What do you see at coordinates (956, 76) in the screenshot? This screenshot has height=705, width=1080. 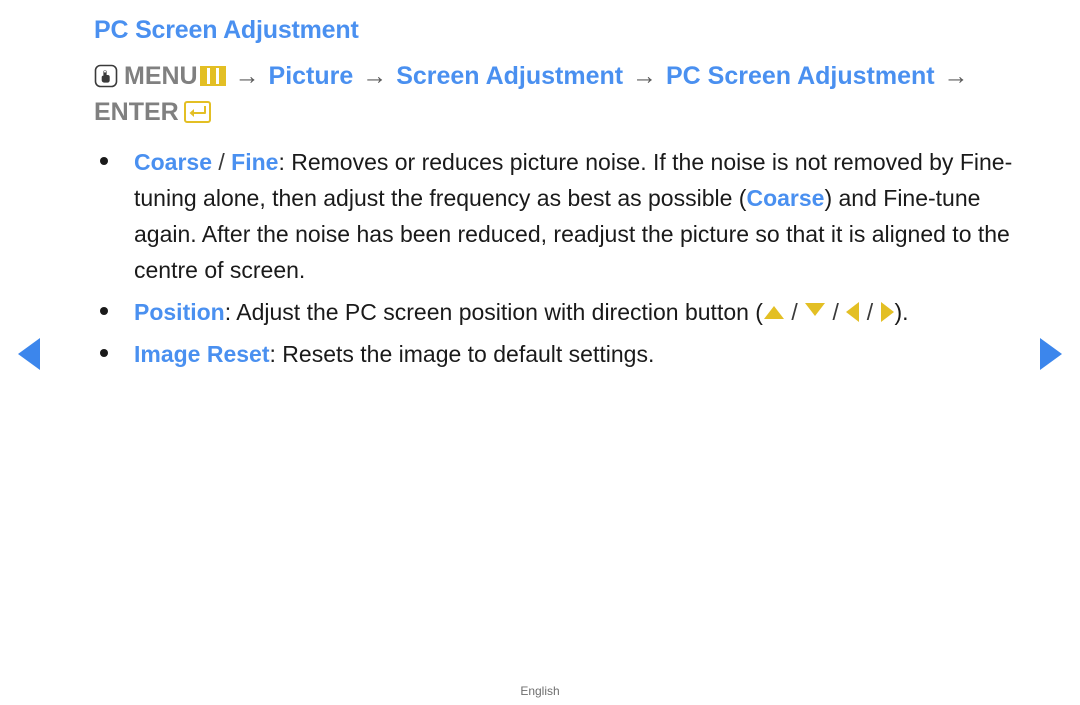 I see `path-arrow-4: →` at bounding box center [956, 76].